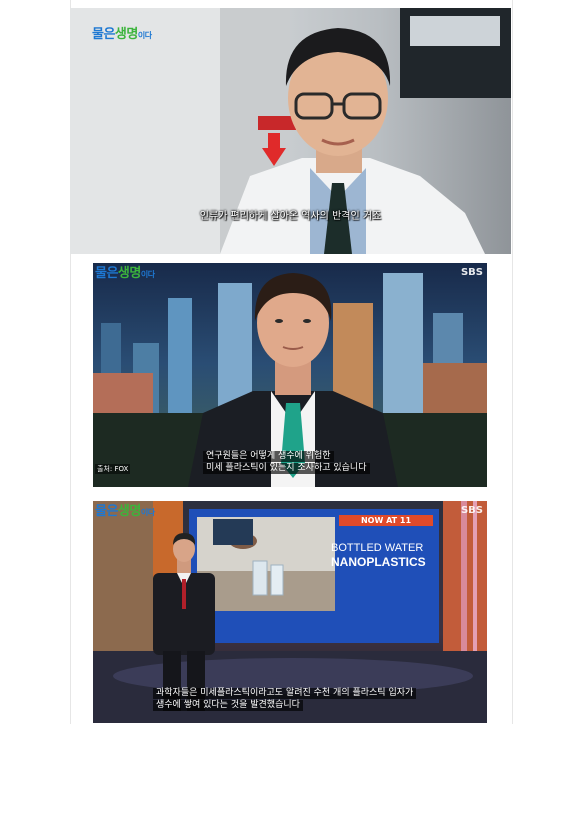 The width and height of the screenshot is (580, 820). Describe the element at coordinates (386, 520) in the screenshot. I see `now-at-11-badge: NOW AT 11` at that location.